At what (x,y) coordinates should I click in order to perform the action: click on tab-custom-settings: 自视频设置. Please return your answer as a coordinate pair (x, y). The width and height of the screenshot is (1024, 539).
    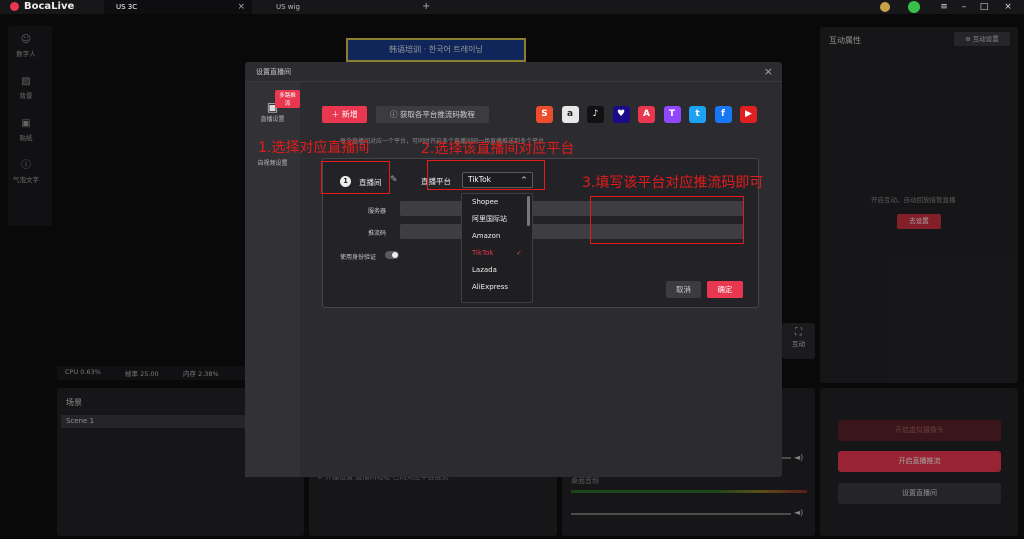
    Looking at the image, I should click on (272, 162).